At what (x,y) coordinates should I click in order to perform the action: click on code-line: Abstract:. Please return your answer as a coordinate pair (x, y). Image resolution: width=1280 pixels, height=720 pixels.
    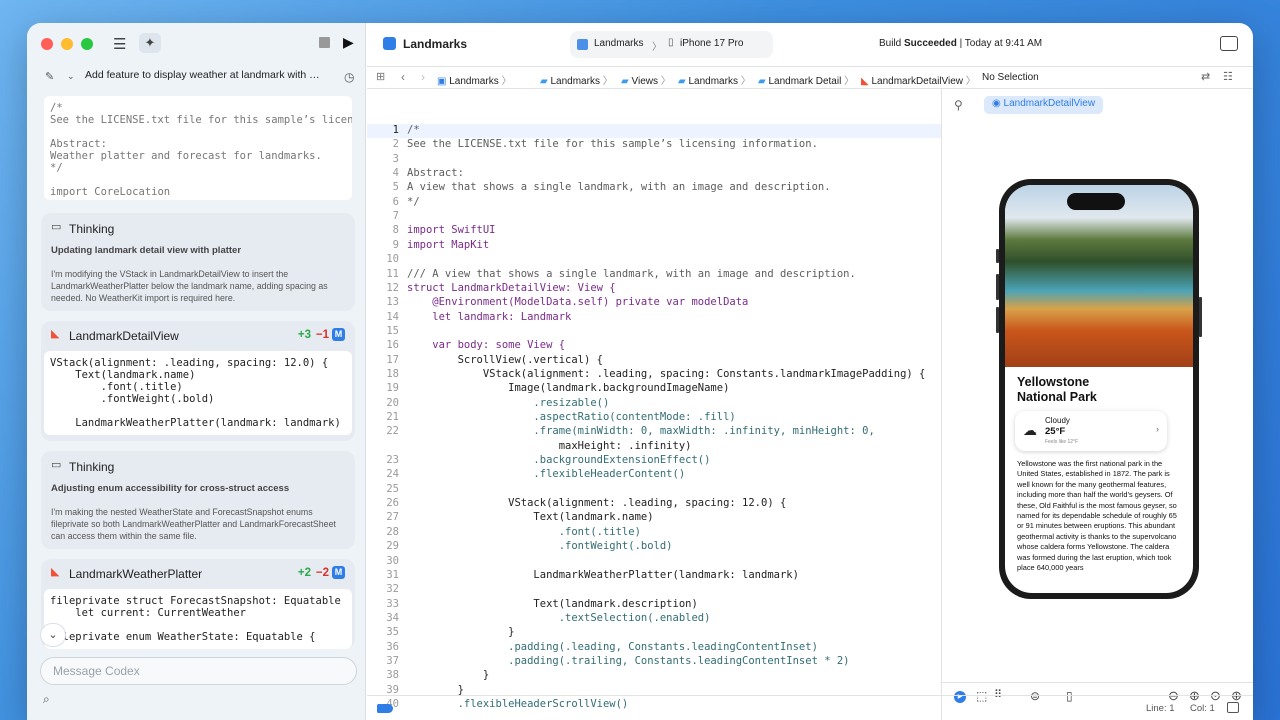
    Looking at the image, I should click on (435, 173).